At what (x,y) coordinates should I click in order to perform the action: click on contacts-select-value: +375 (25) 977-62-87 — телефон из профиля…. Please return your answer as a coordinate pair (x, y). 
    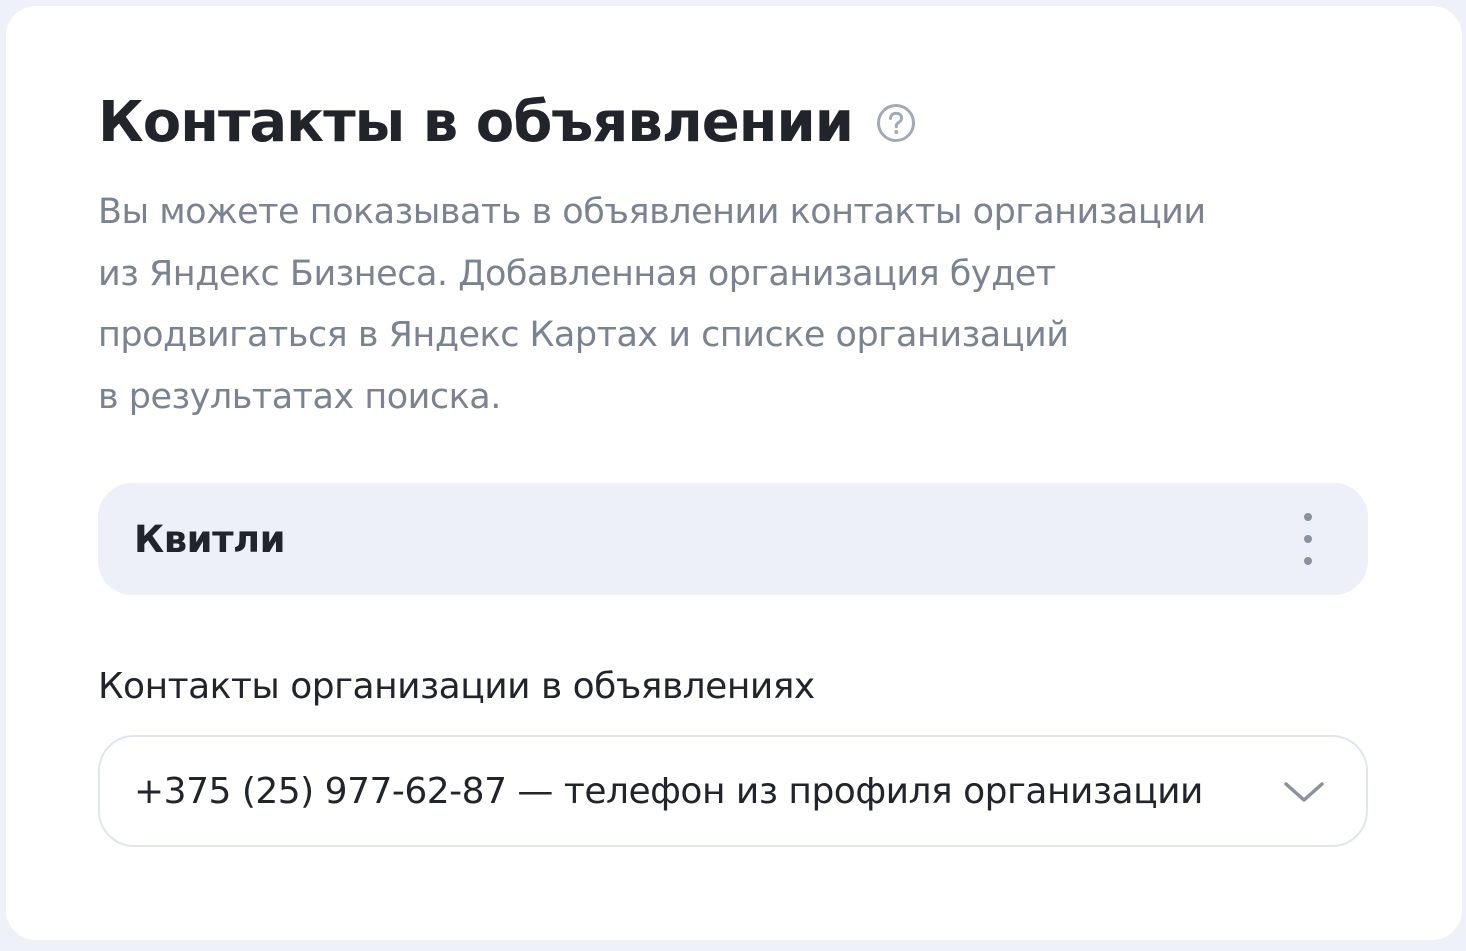
    Looking at the image, I should click on (668, 791).